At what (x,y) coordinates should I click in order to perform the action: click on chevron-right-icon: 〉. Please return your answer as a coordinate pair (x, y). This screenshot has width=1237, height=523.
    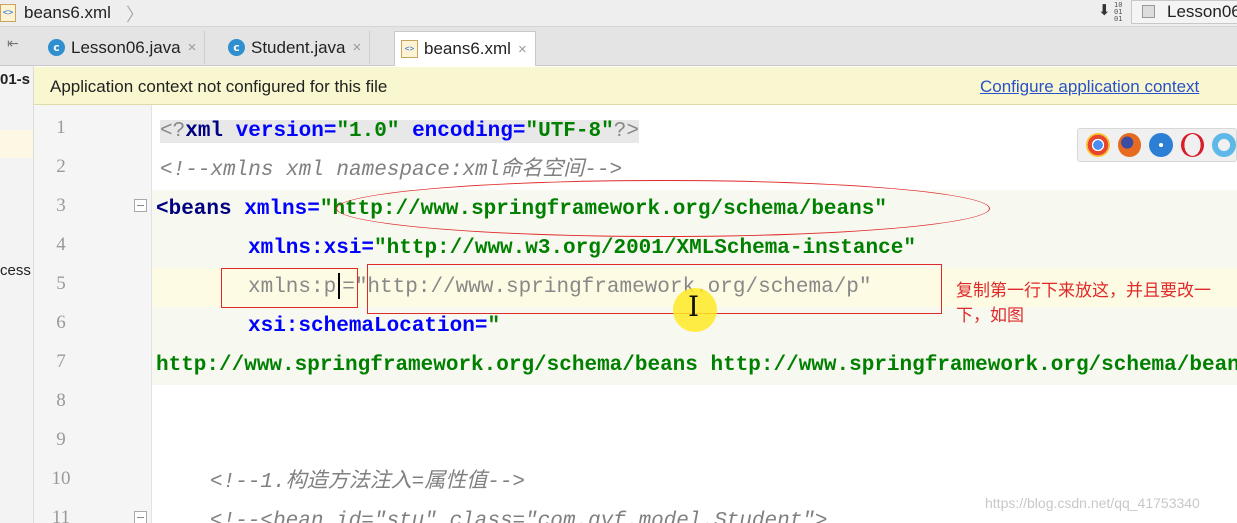
    Looking at the image, I should click on (135, 15).